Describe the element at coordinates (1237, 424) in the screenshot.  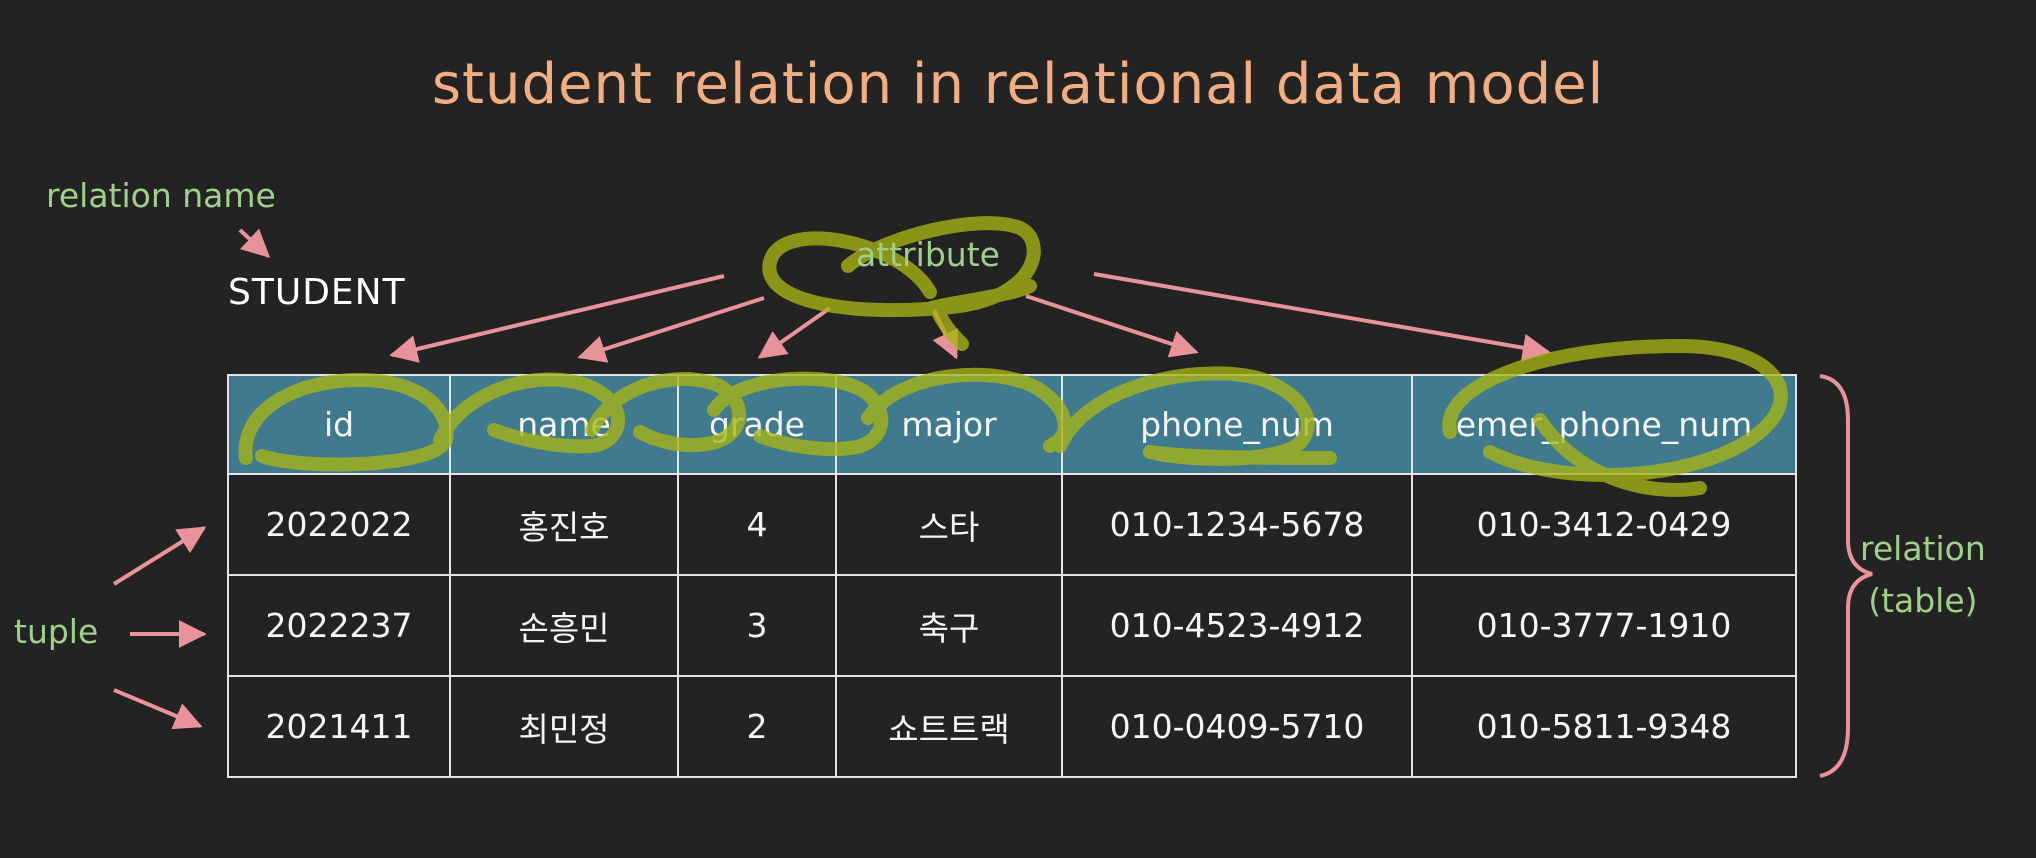
I see `attribute-cell: phone_num` at that location.